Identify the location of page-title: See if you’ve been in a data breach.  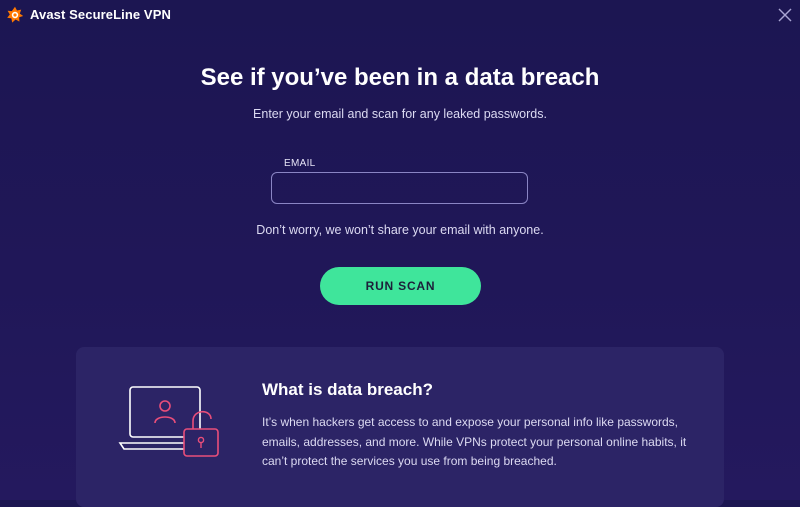
(400, 77).